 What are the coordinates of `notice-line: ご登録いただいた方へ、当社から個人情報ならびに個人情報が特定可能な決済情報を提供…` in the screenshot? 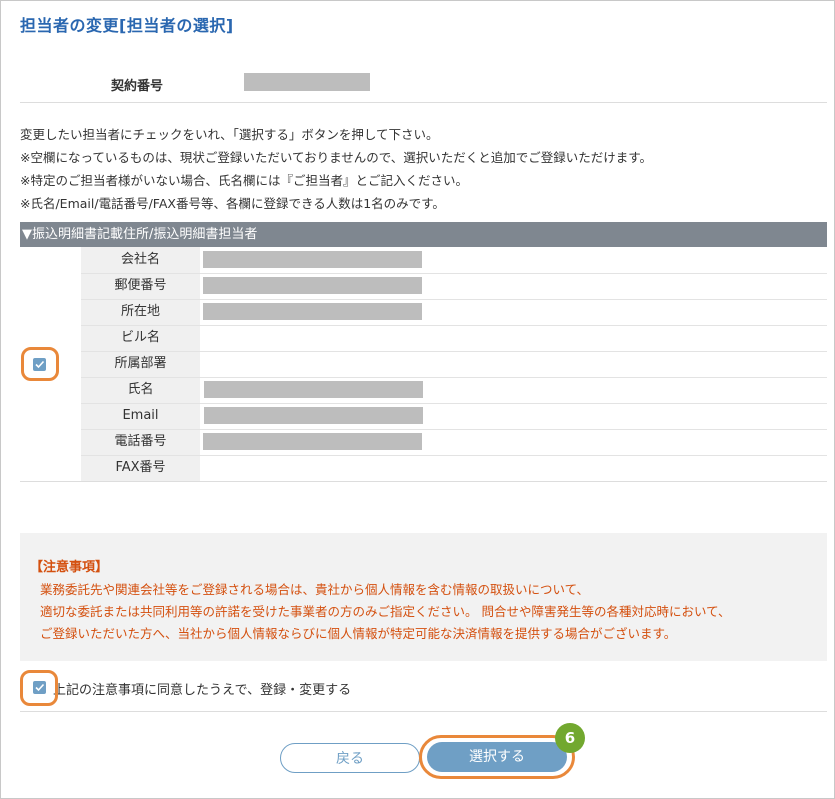 It's located at (358, 633).